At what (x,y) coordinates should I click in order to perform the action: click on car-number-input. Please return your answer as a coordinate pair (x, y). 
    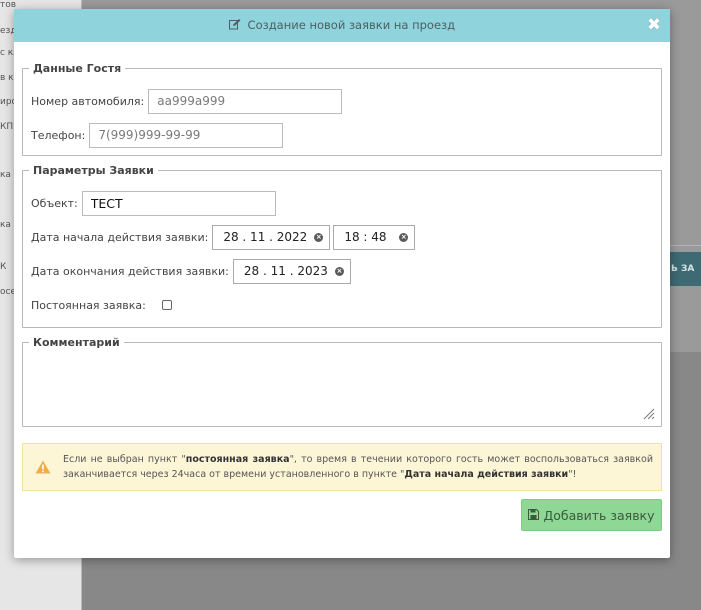
    Looking at the image, I should click on (245, 101).